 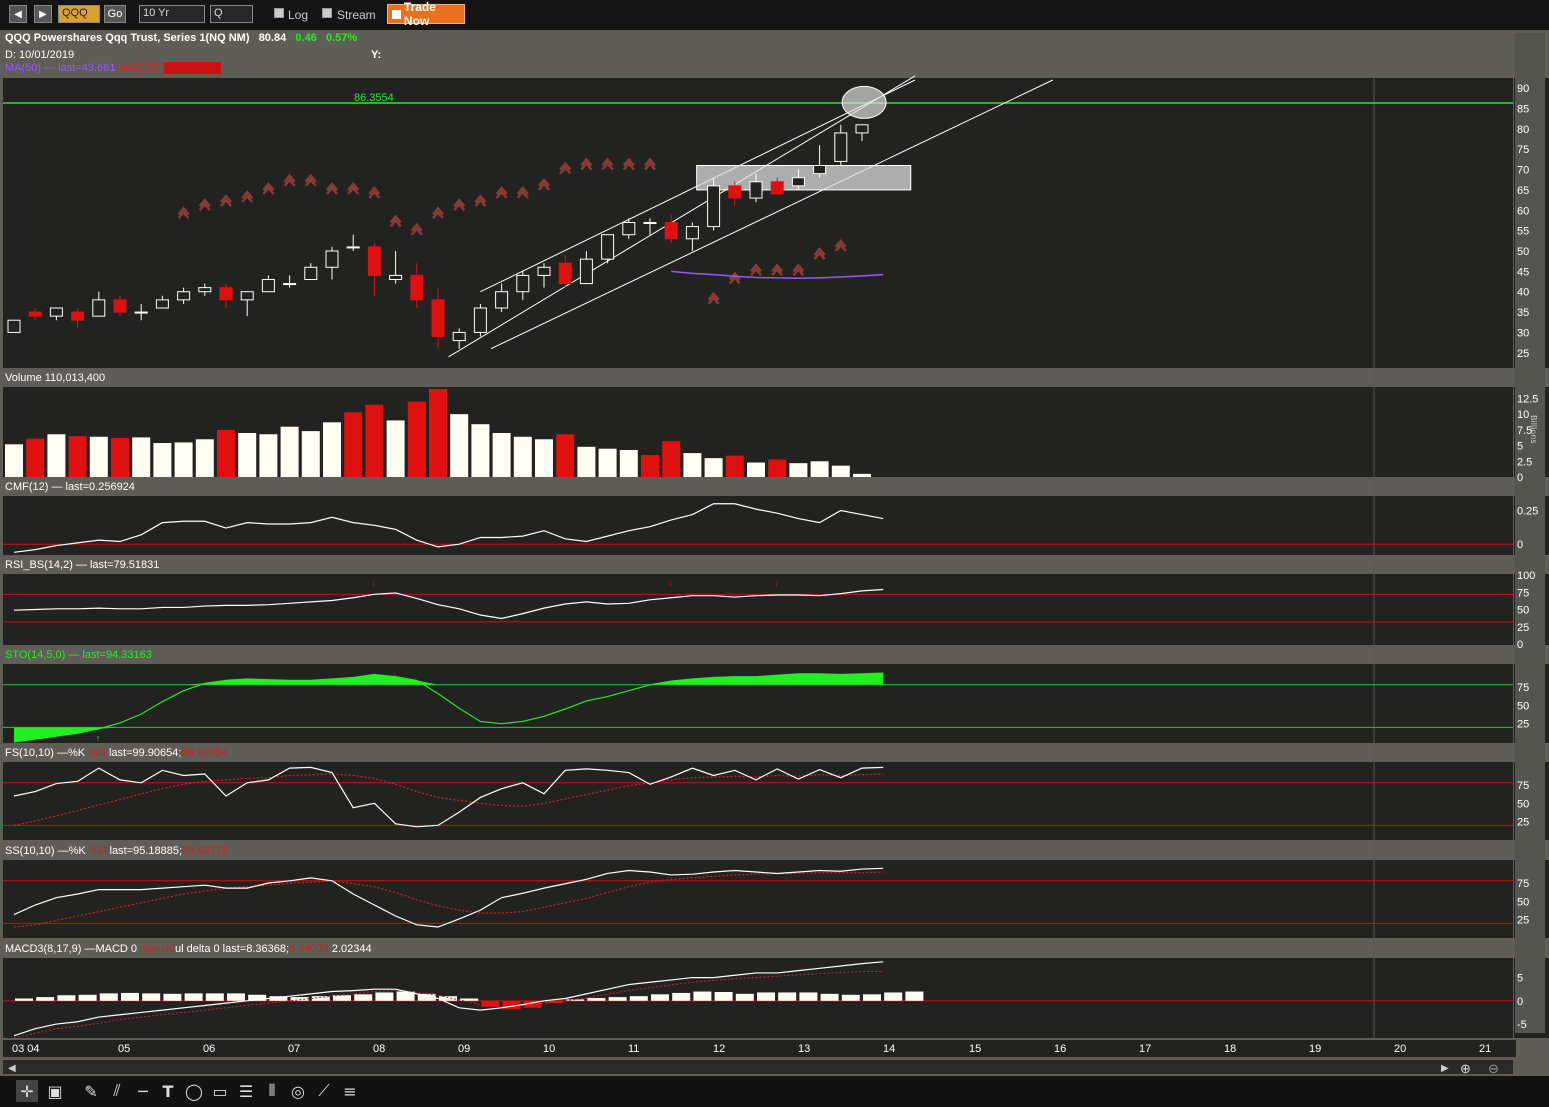 I want to click on macd-tick-label: 5, so click(x=1520, y=979).